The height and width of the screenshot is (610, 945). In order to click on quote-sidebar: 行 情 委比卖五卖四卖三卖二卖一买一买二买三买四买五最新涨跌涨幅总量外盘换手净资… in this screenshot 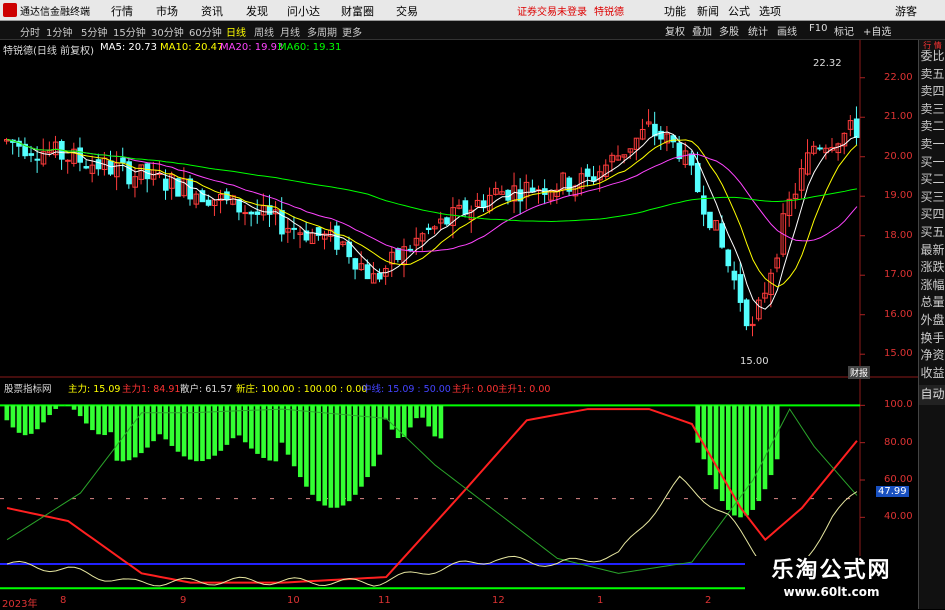, I will do `click(931, 324)`.